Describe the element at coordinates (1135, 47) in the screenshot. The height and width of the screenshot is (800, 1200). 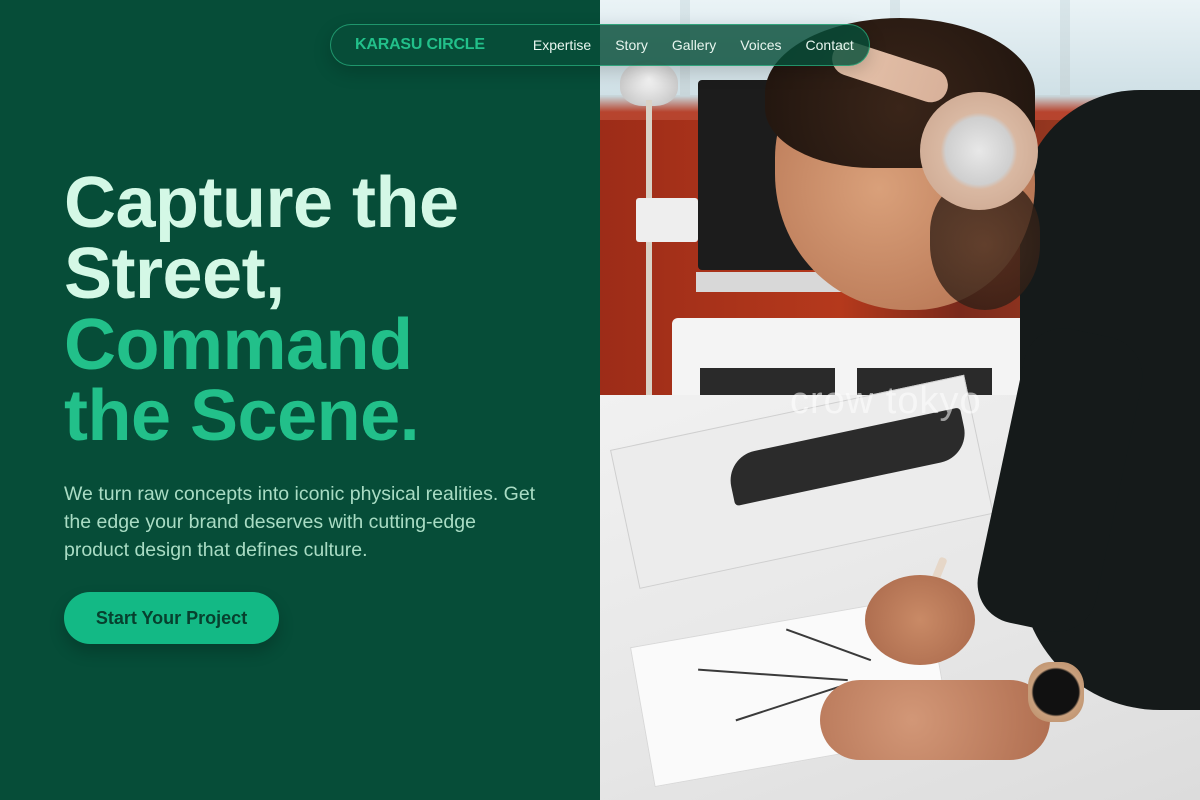
I see `window-pane` at that location.